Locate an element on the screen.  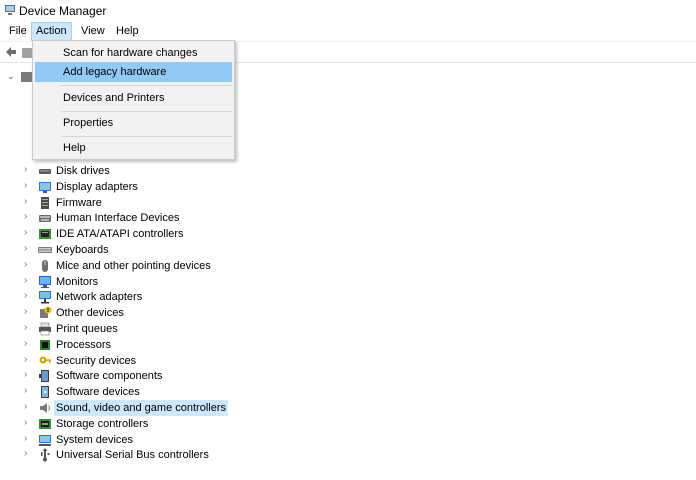
tree-item: › Universal Serial Bus controllers is located at coordinates (348, 455).